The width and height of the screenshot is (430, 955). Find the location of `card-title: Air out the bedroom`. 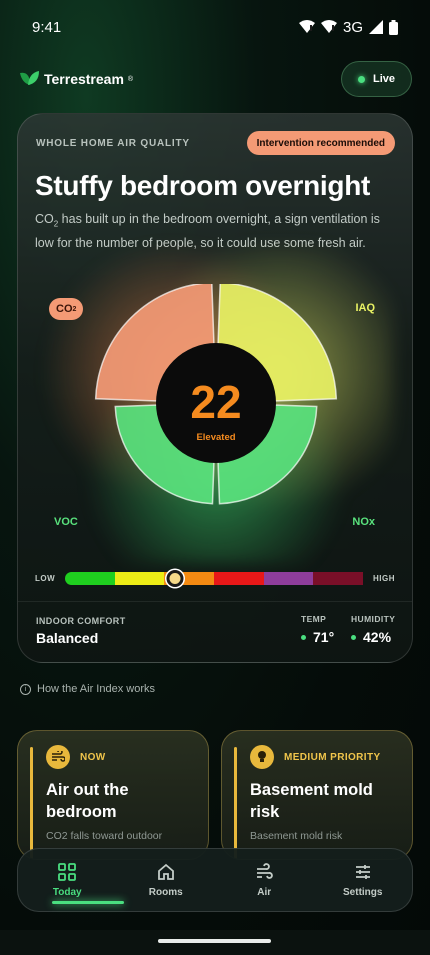

card-title: Air out the bedroom is located at coordinates (87, 801).